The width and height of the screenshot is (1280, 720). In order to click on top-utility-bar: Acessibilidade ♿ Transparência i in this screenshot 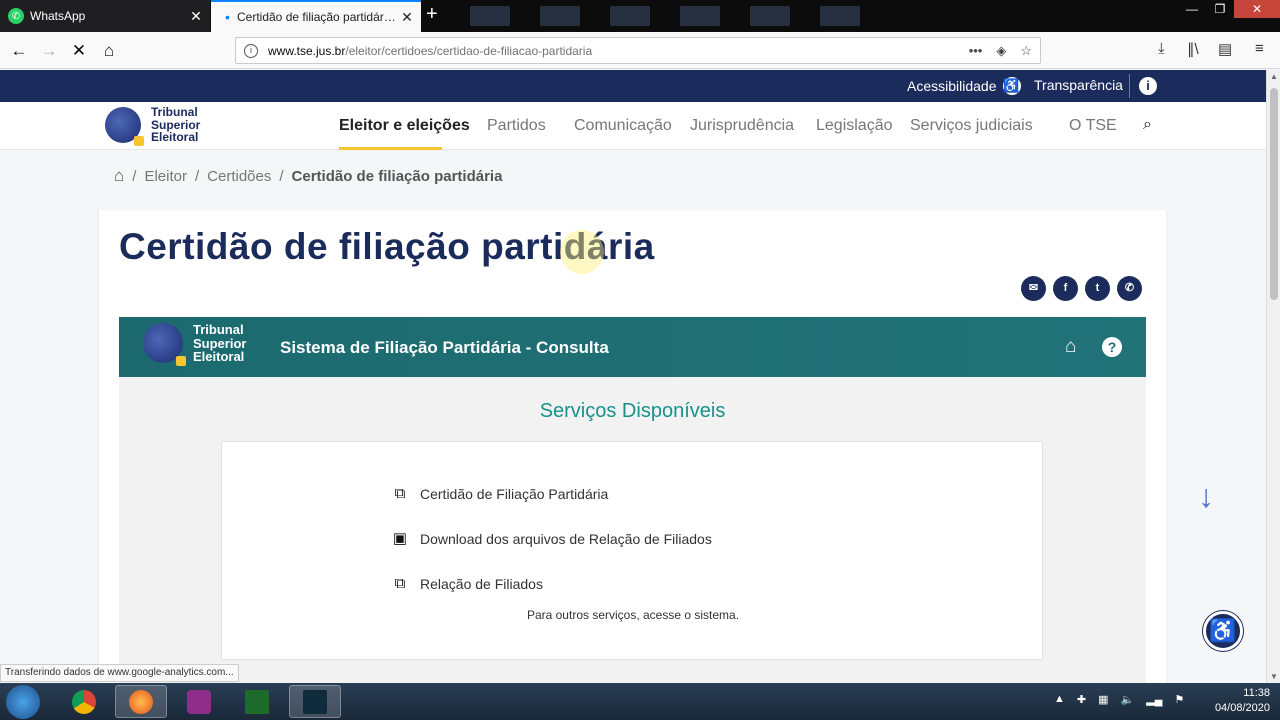, I will do `click(633, 86)`.